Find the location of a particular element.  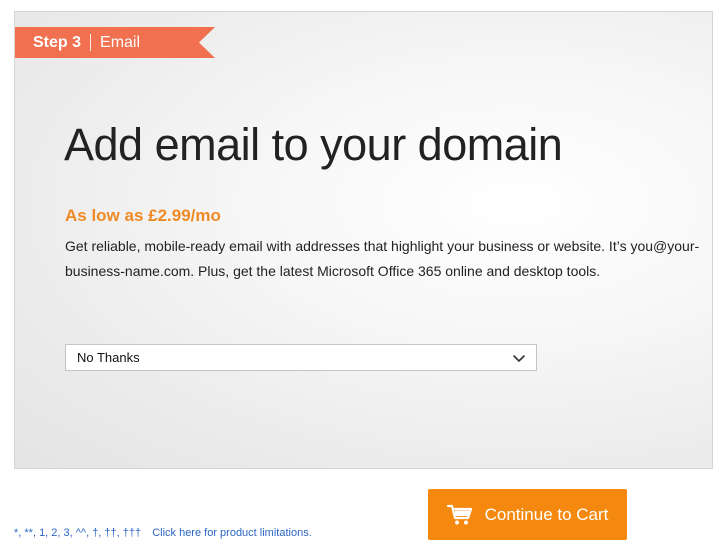

email-plan-selected-value: No Thanks is located at coordinates (108, 357).